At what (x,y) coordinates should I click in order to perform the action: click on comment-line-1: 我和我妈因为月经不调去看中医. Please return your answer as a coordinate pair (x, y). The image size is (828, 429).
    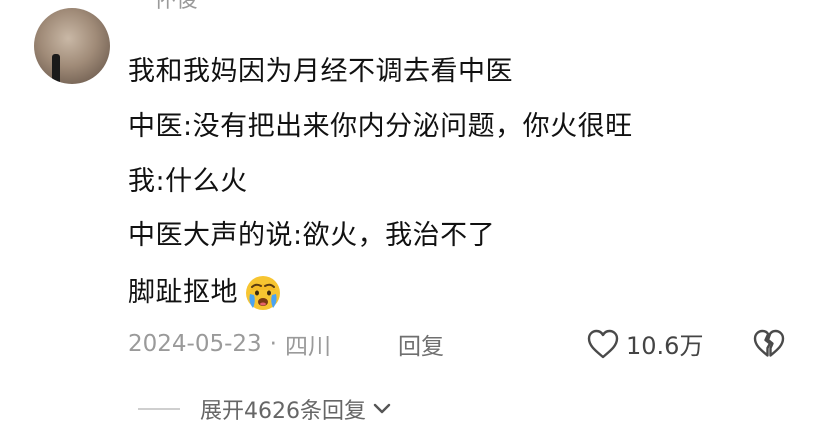
    Looking at the image, I should click on (320, 71).